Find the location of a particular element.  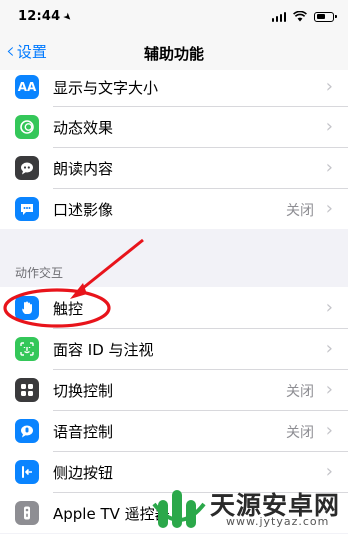

row-label: 面容 ID 与注视 is located at coordinates (103, 350).